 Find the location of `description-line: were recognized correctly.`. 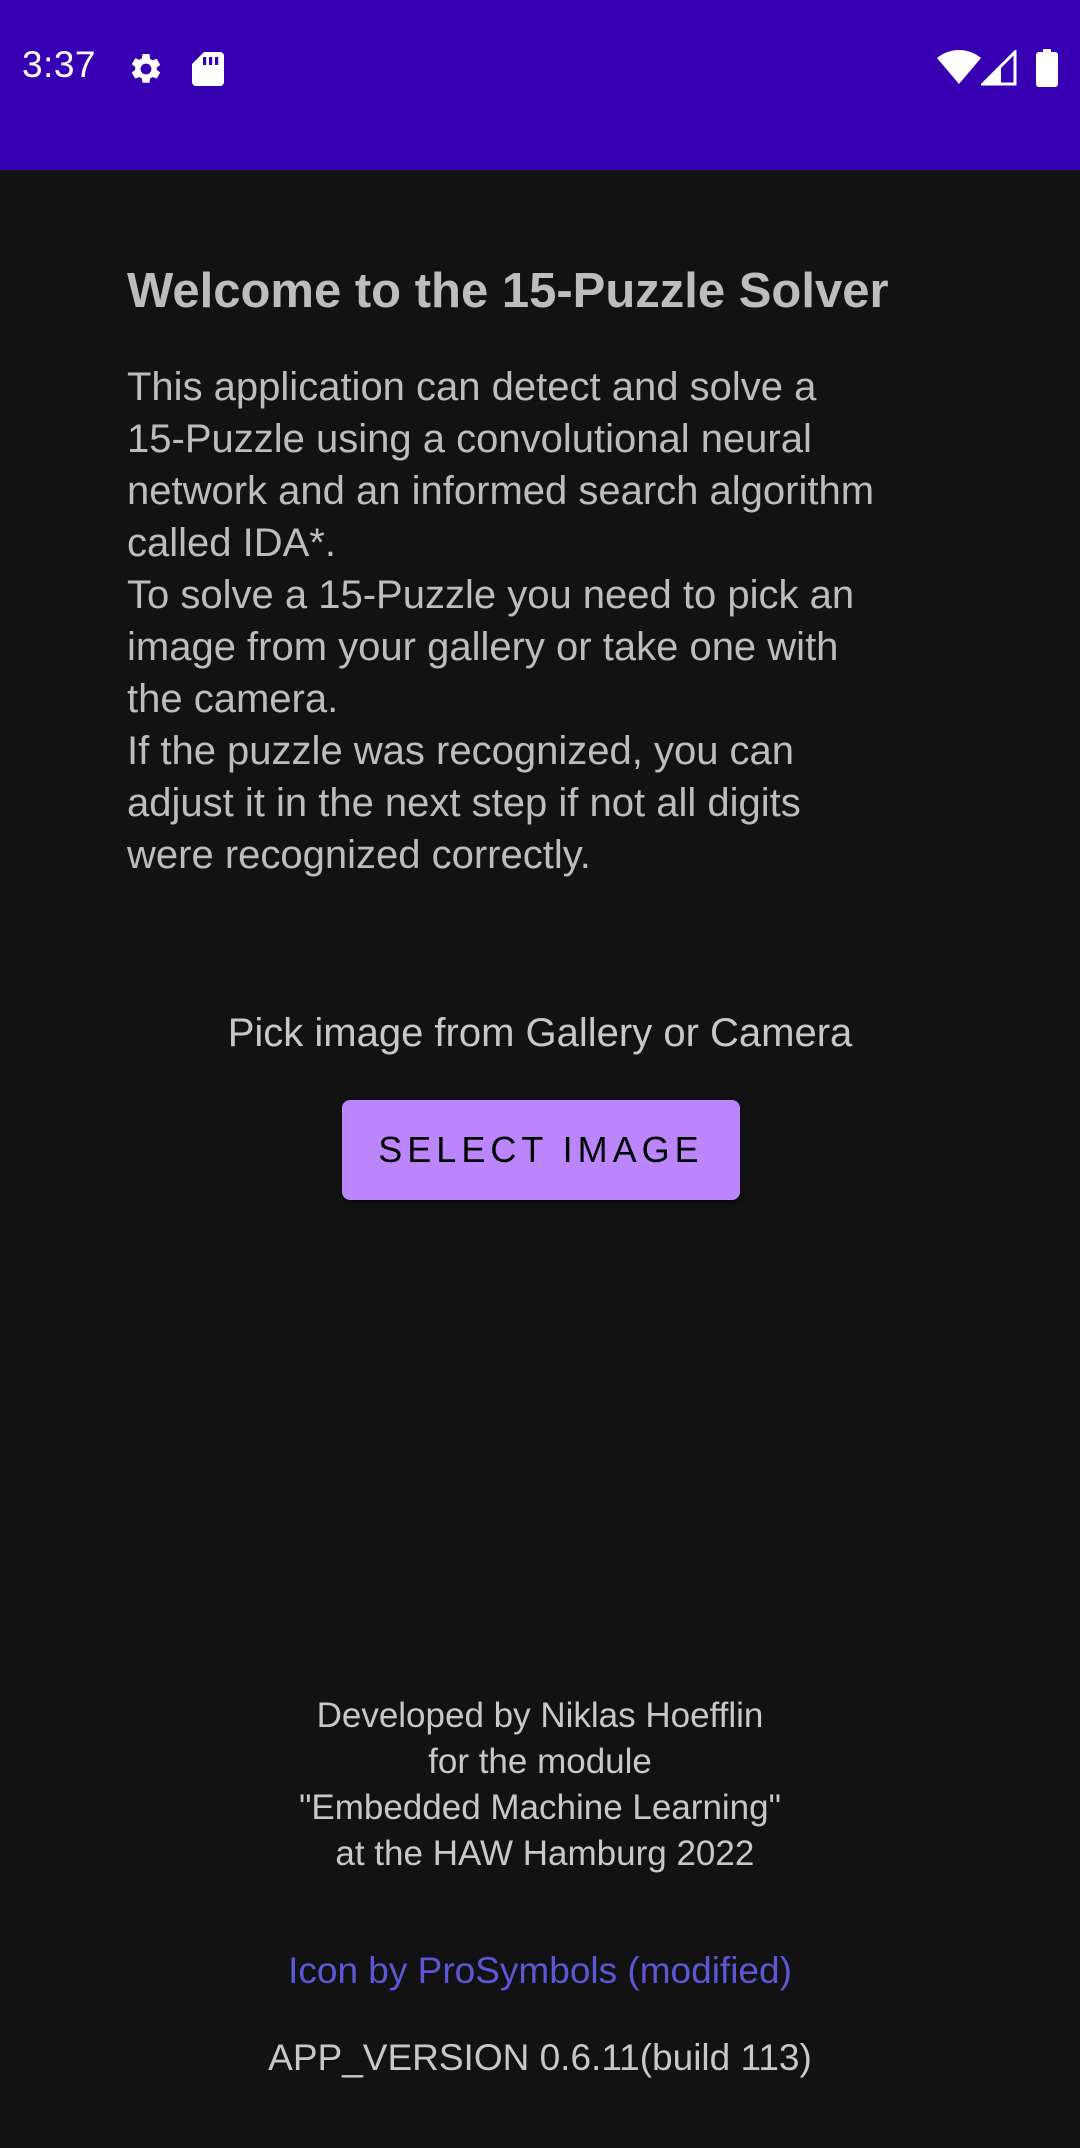

description-line: were recognized correctly. is located at coordinates (359, 855).